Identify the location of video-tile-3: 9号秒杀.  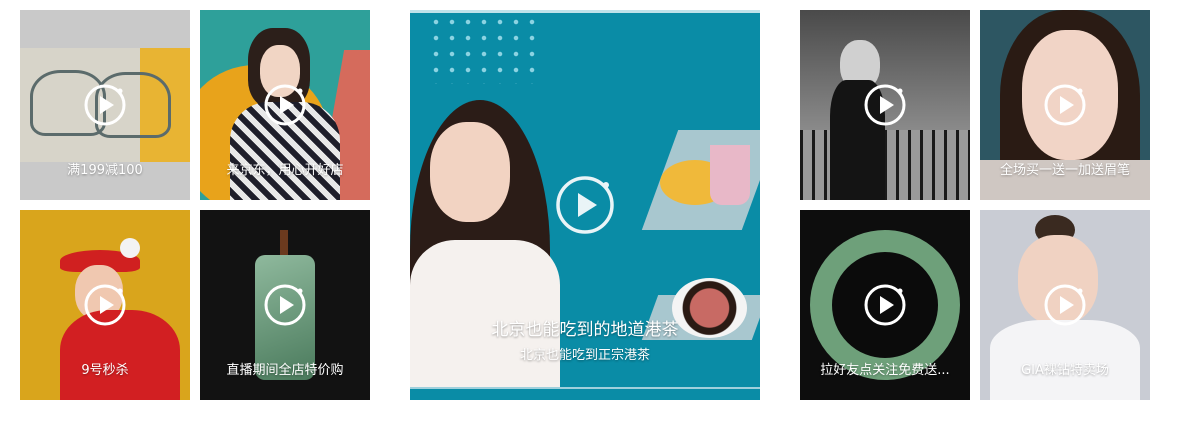
(105, 305).